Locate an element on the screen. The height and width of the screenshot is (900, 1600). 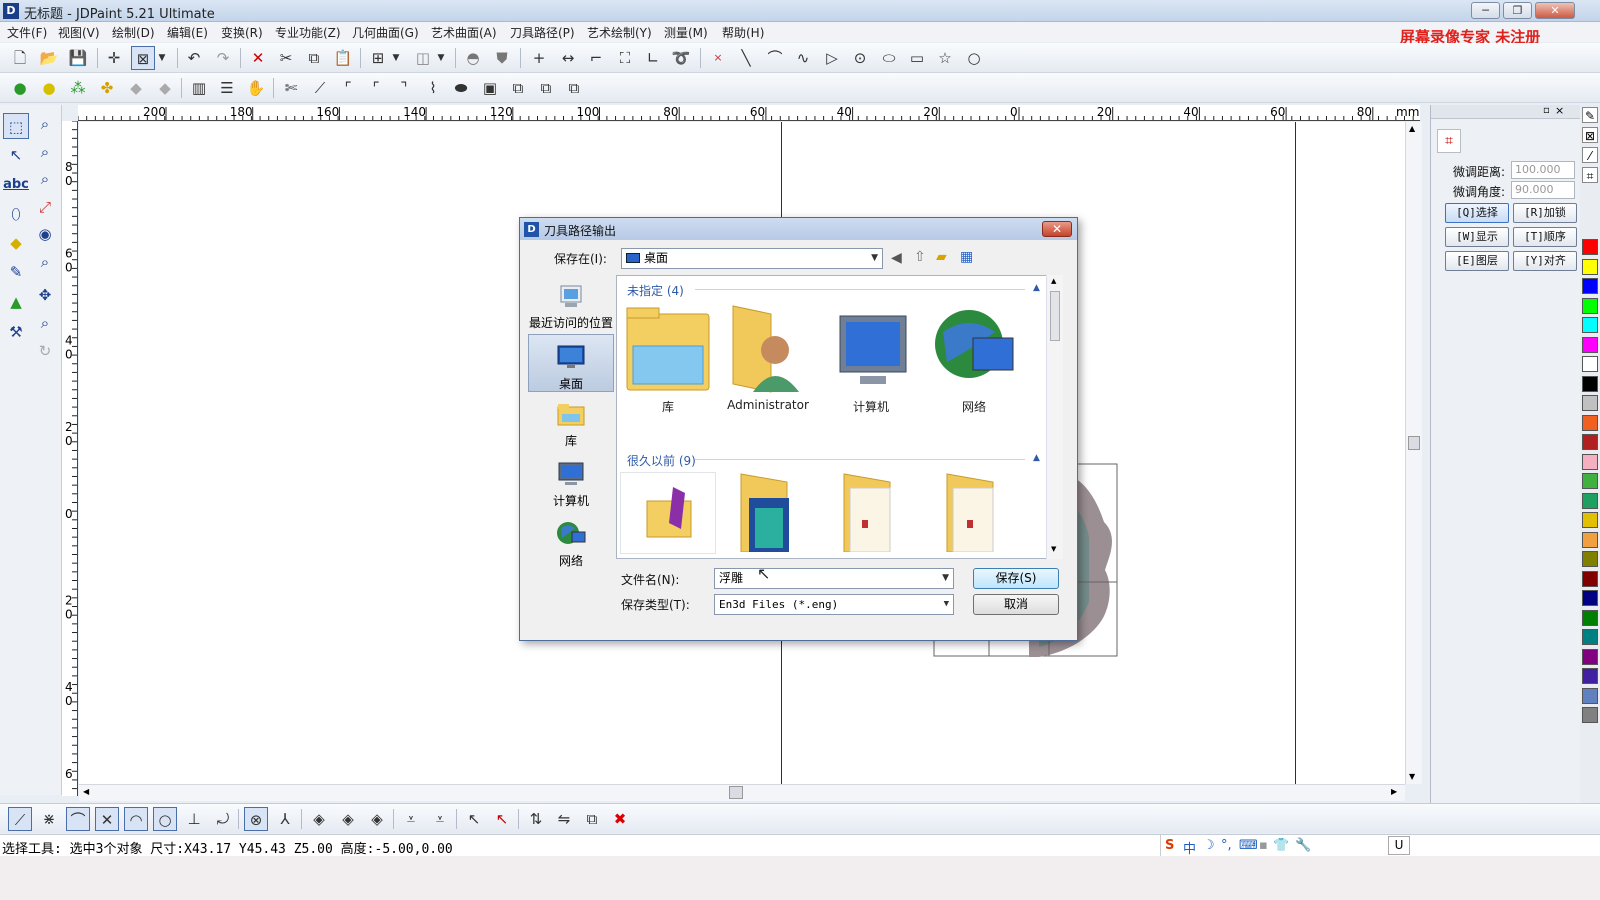
cancel-x-icon: ✖ is located at coordinates (620, 819).